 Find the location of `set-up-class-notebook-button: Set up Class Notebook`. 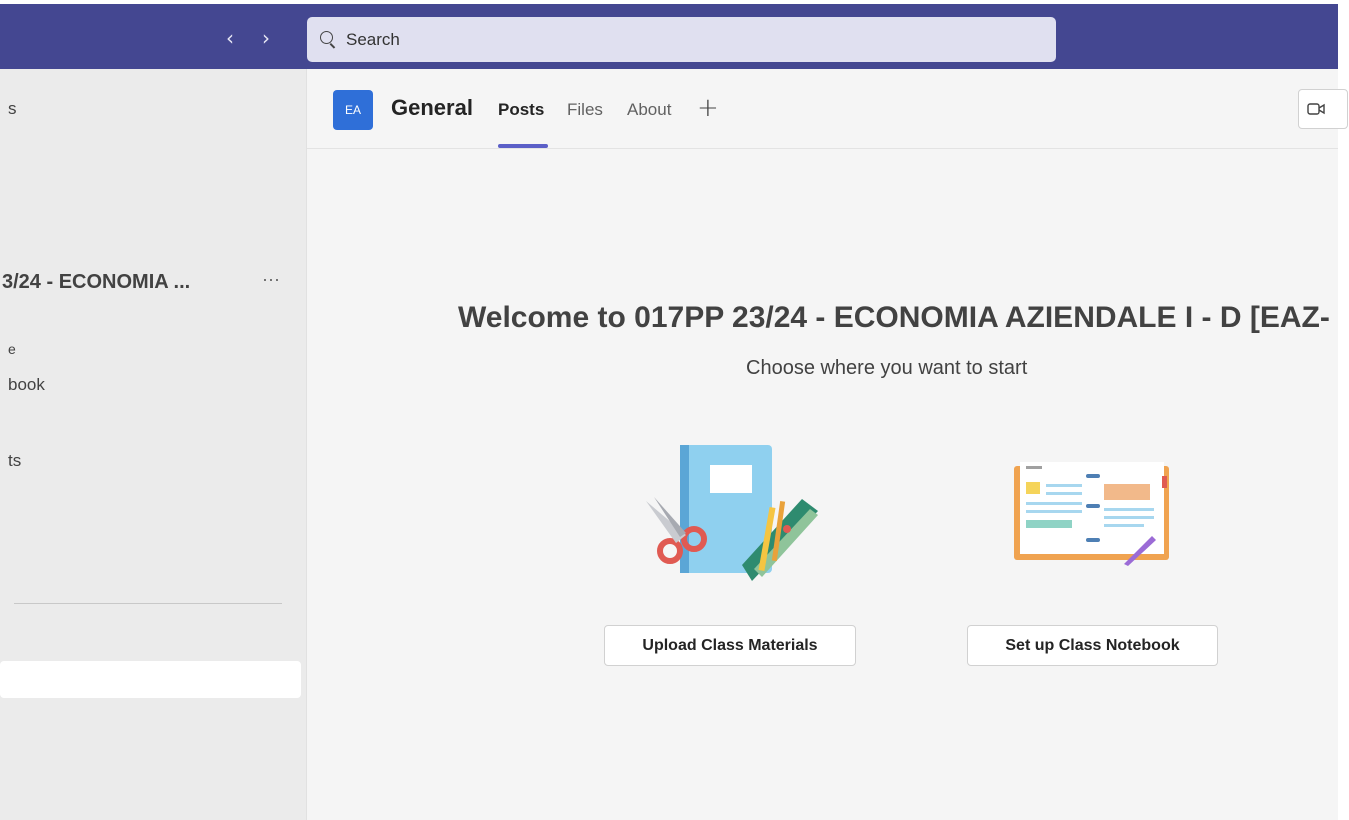

set-up-class-notebook-button: Set up Class Notebook is located at coordinates (1092, 645).